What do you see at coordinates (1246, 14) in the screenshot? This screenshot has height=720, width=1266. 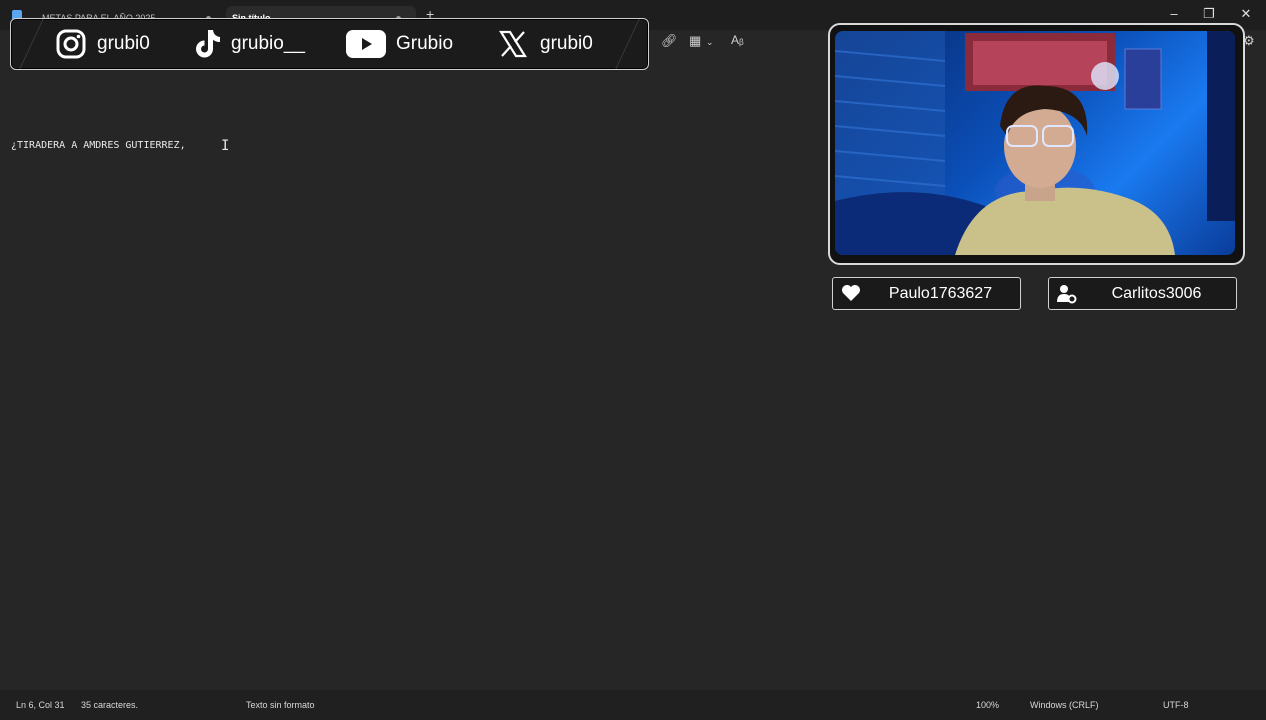 I see `close-button: ✕` at bounding box center [1246, 14].